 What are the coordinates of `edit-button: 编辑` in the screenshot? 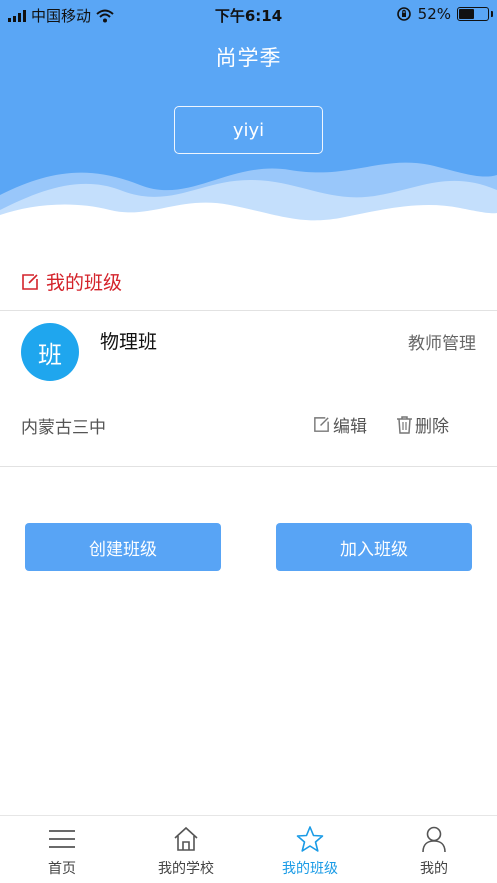 It's located at (339, 424).